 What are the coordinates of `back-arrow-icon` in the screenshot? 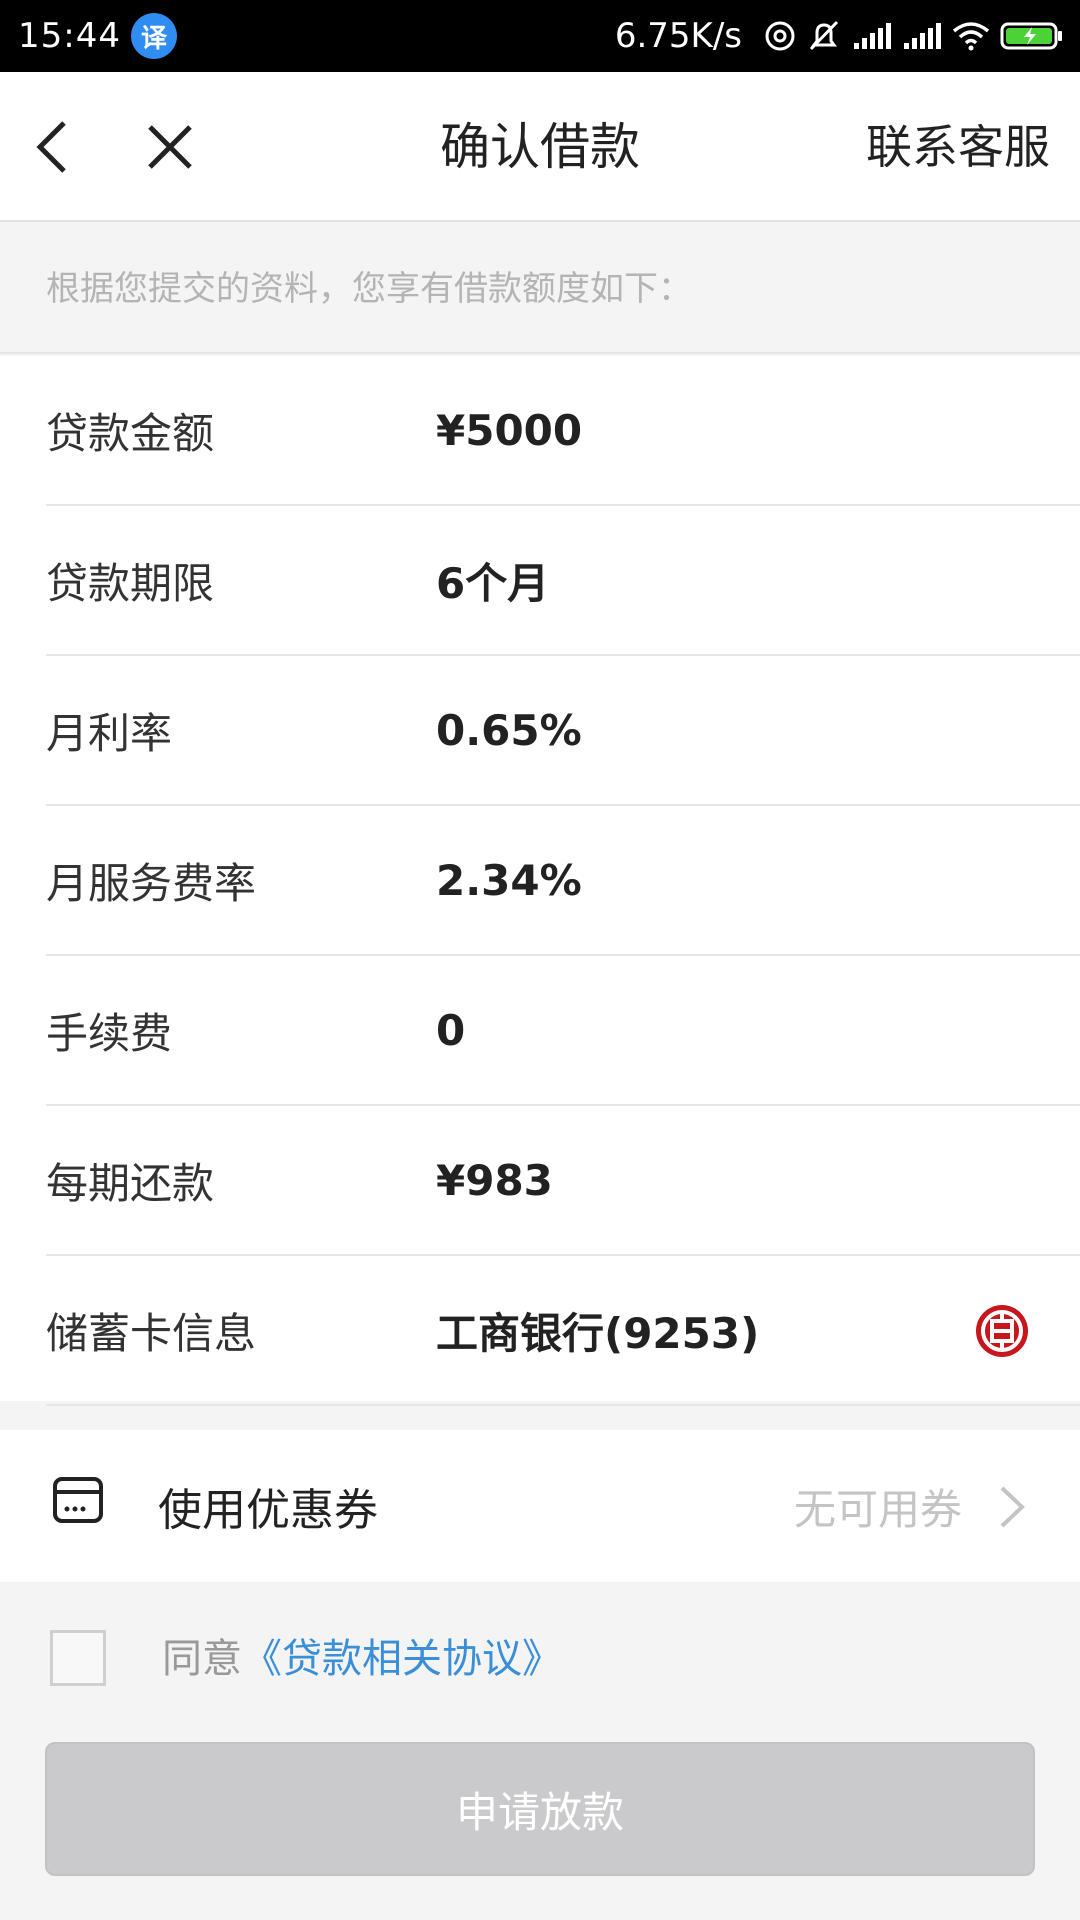 It's located at (56, 147).